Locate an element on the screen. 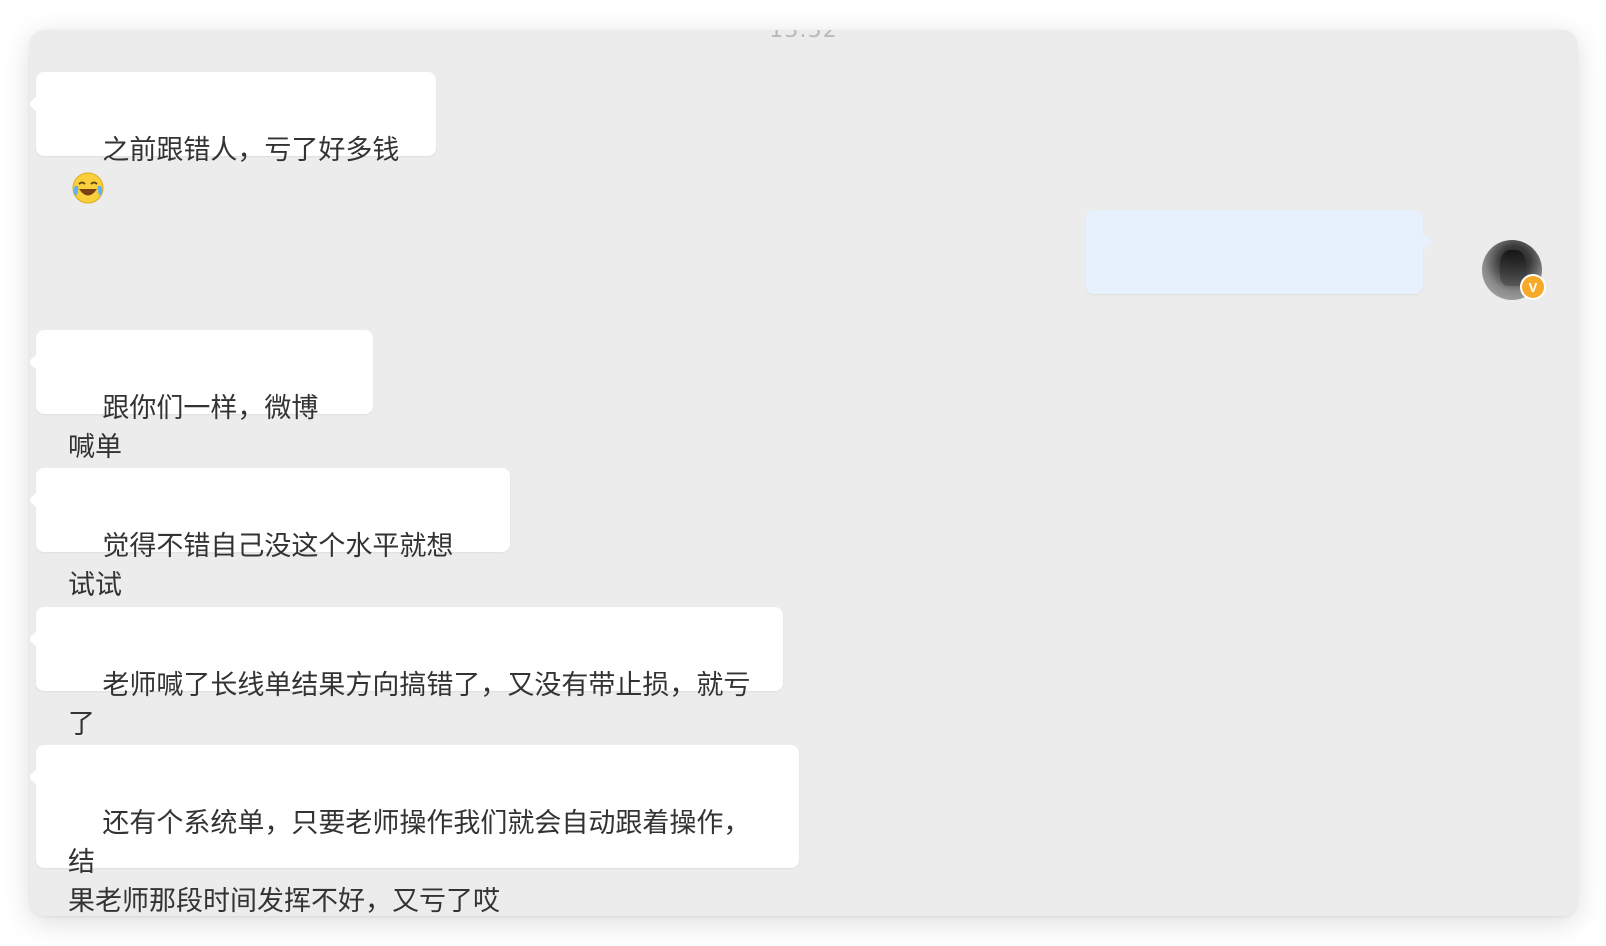 The image size is (1606, 946). message-bubble-outgoing is located at coordinates (1259, 252).